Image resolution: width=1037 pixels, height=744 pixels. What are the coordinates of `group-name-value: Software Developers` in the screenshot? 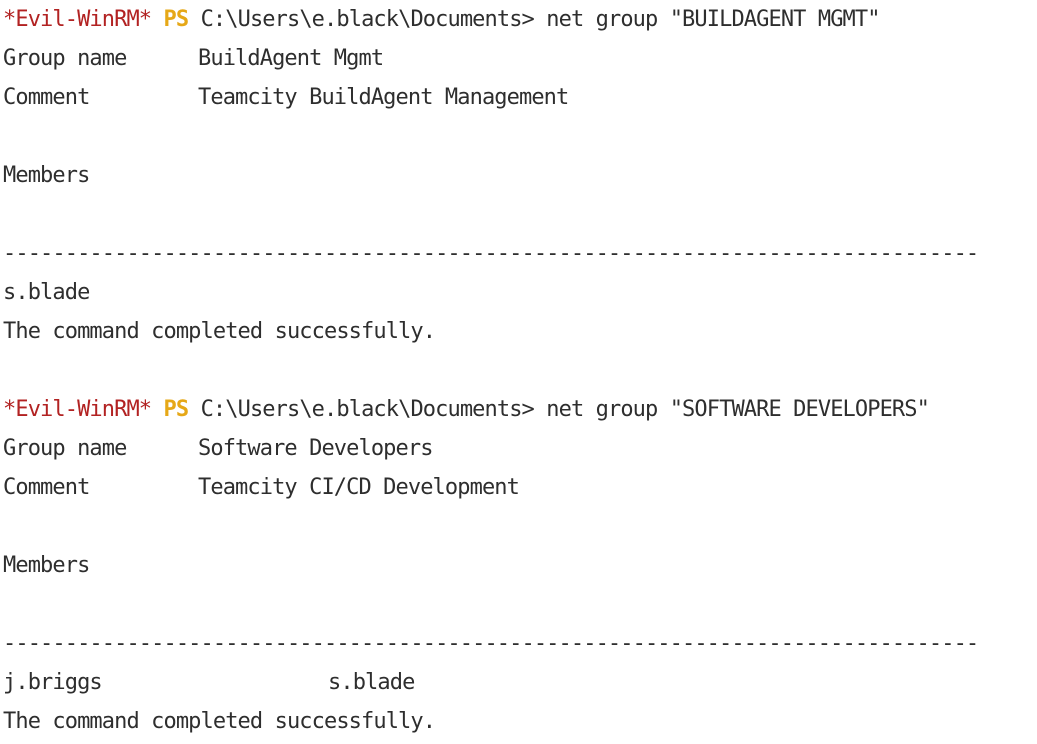 It's located at (315, 448).